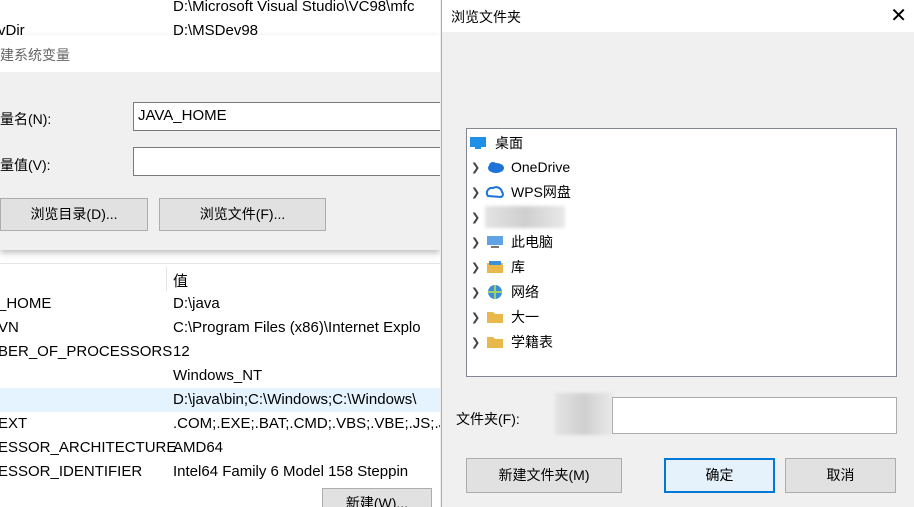 The image size is (914, 507). I want to click on variable-name: VN, so click(9, 327).